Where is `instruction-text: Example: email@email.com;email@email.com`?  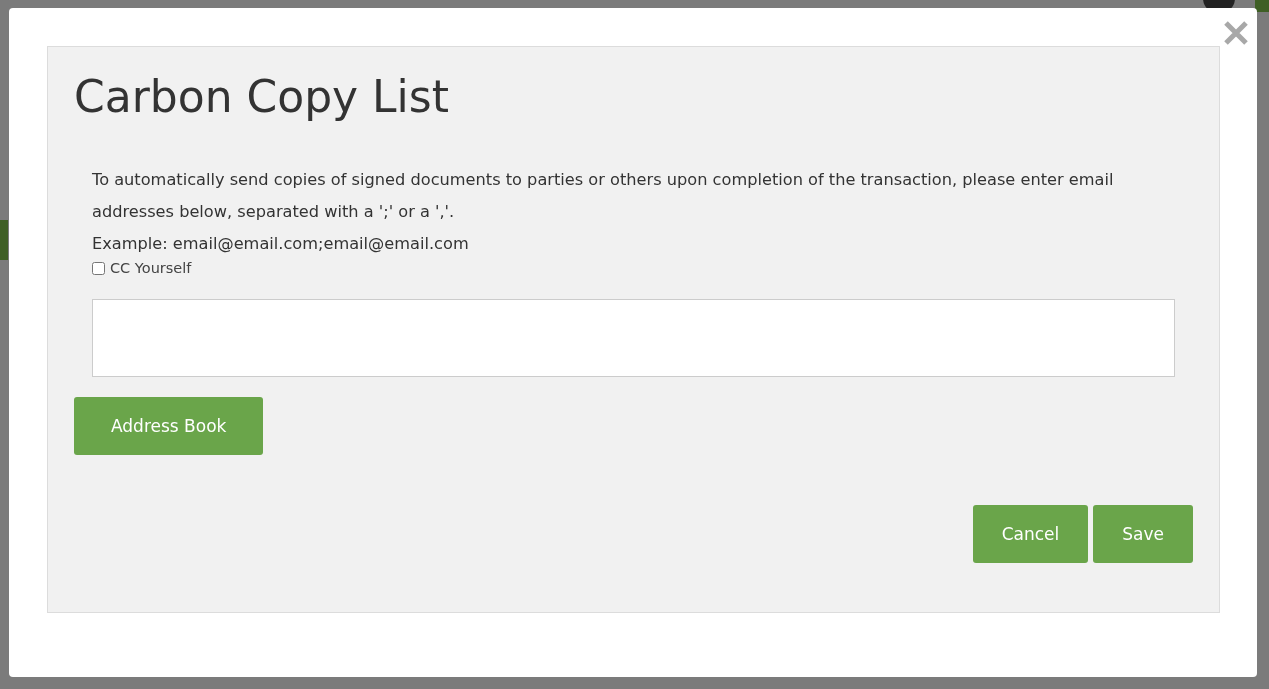 instruction-text: Example: email@email.com;email@email.com is located at coordinates (281, 244).